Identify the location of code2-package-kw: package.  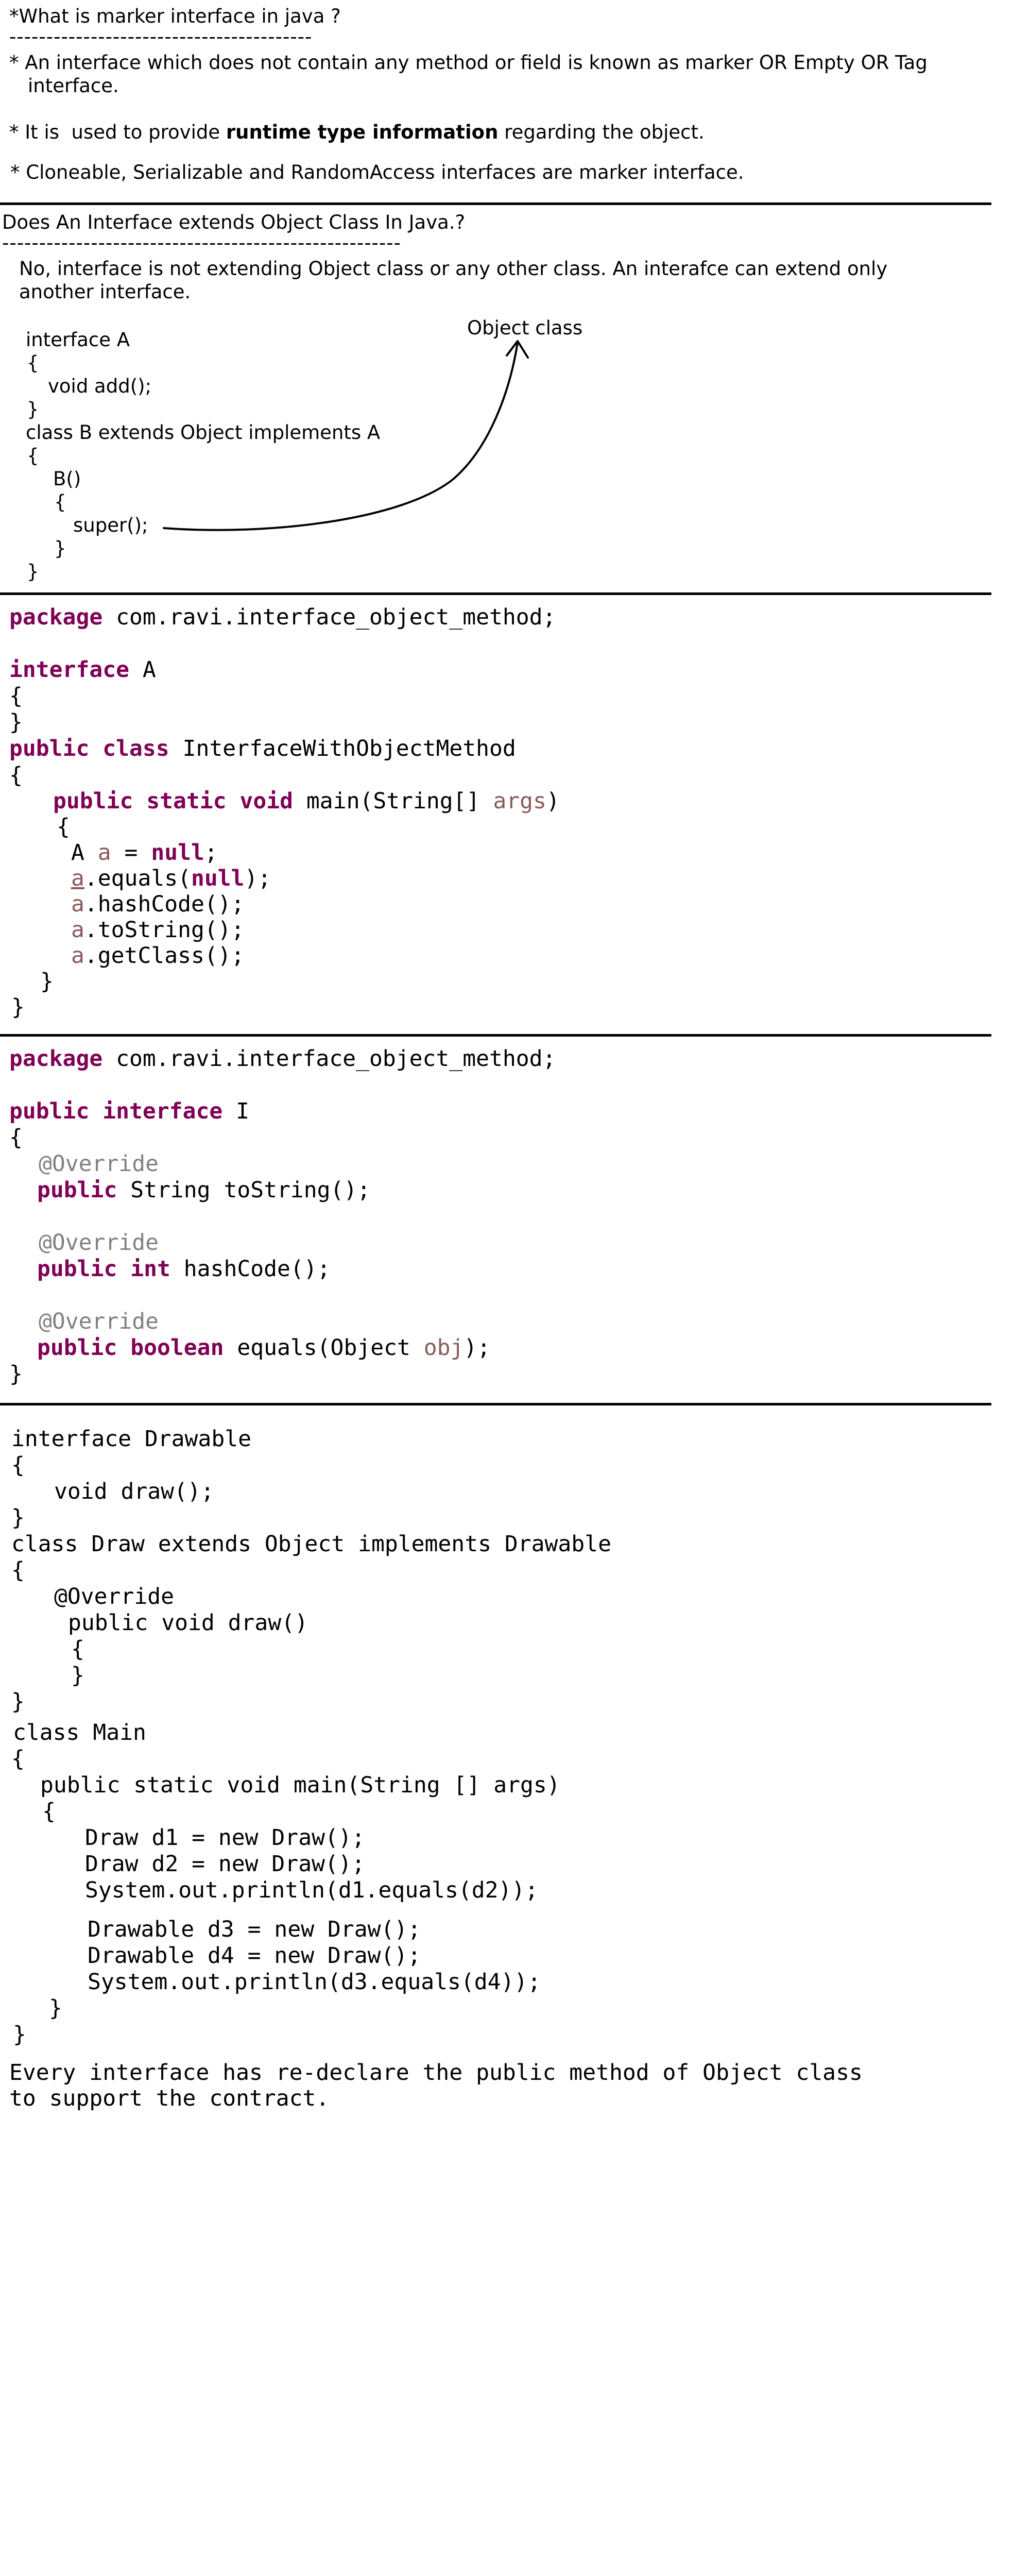
(56, 1059).